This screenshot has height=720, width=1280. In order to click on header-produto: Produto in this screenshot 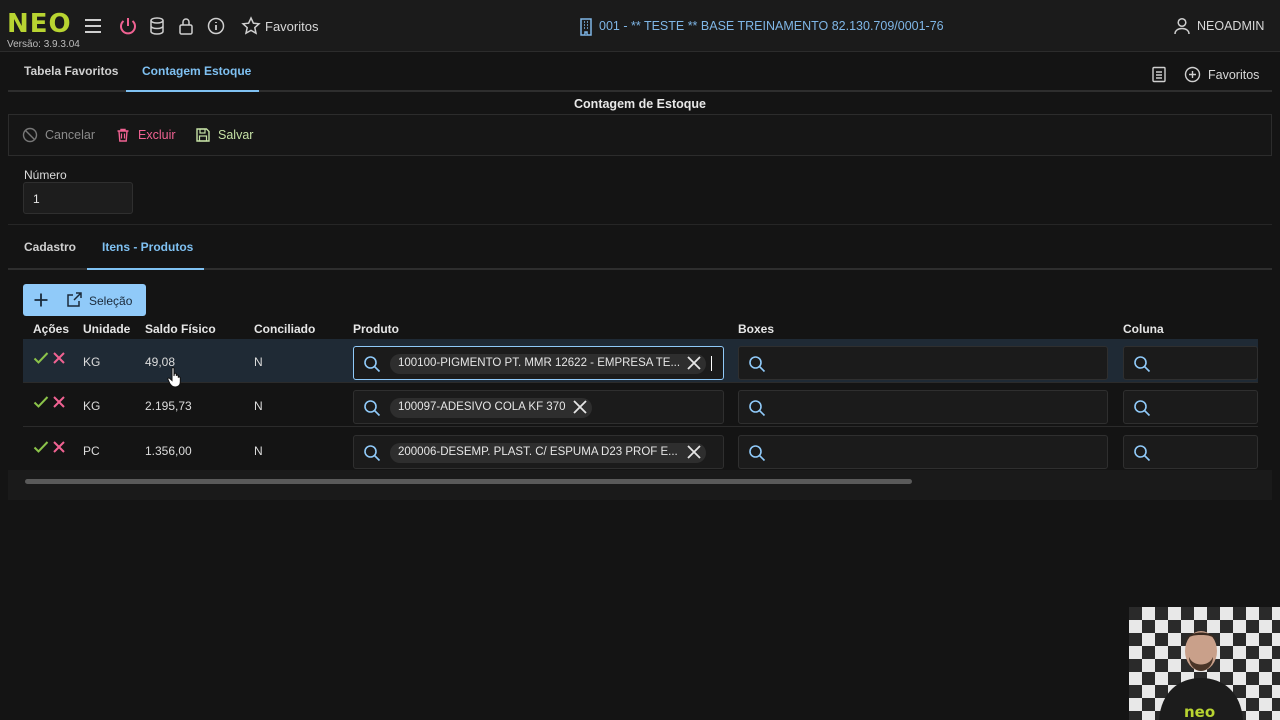, I will do `click(376, 329)`.